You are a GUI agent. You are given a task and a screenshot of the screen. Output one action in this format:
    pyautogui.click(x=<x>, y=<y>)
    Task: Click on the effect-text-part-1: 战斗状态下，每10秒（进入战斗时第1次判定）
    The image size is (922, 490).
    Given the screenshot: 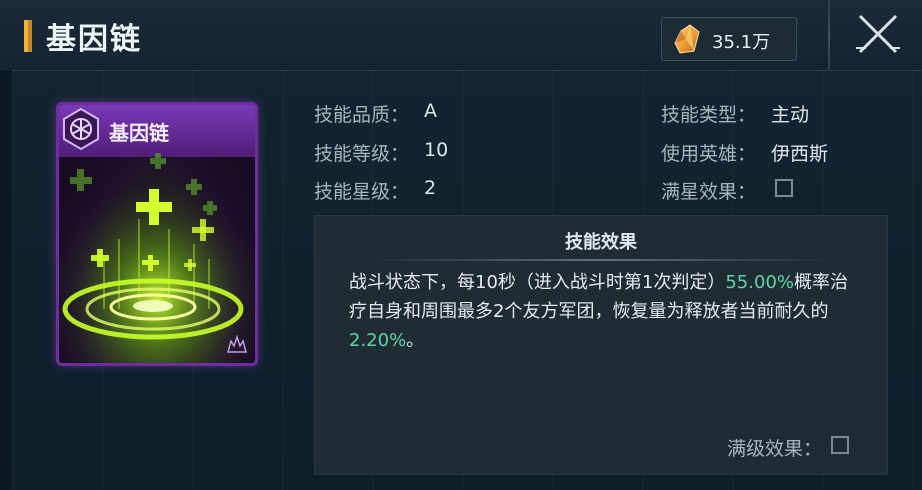 What is the action you would take?
    pyautogui.click(x=537, y=282)
    